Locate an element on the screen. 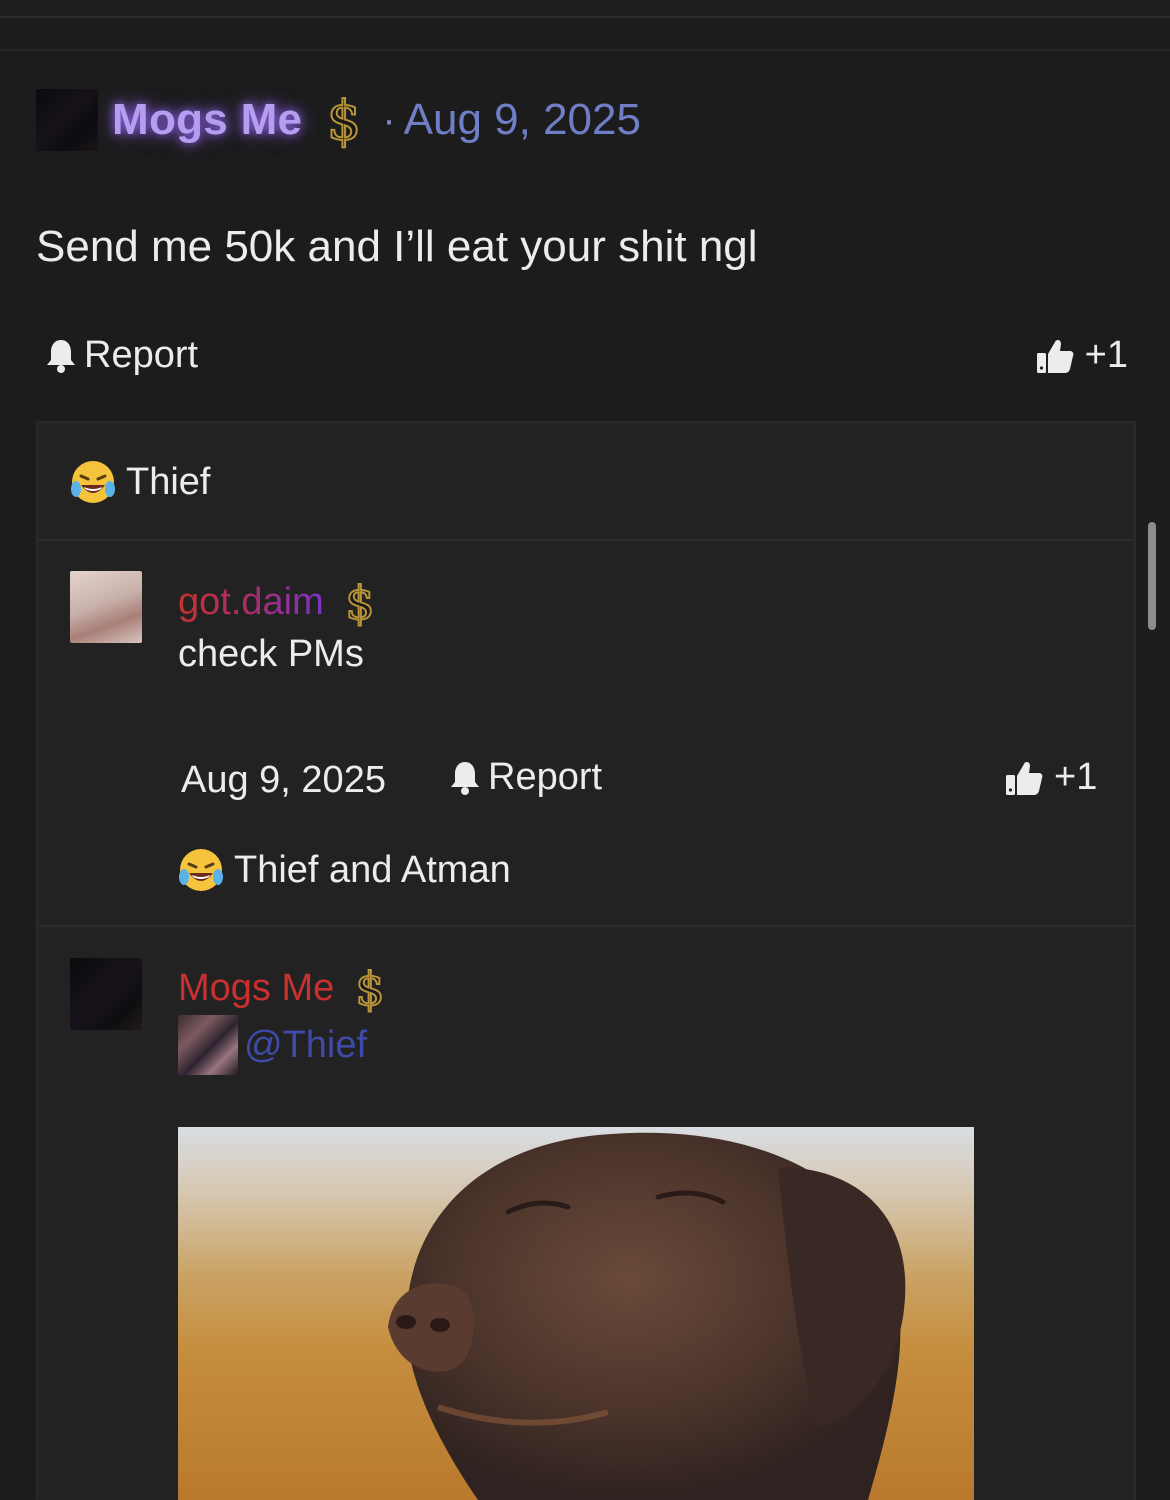  post-body: Send me 50k and I’ll eat your shit ngl is located at coordinates (397, 246).